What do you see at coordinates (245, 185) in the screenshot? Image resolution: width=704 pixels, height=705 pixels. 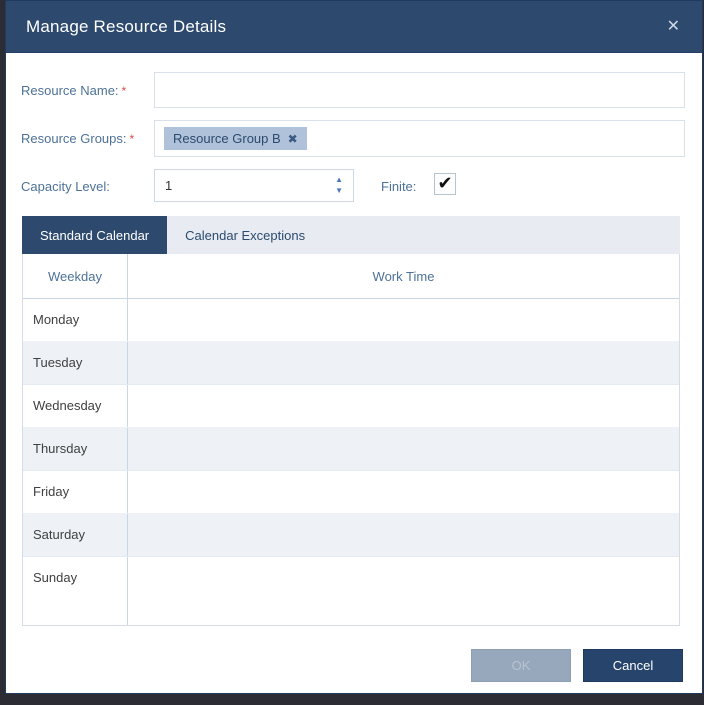 I see `capacity-level-input` at bounding box center [245, 185].